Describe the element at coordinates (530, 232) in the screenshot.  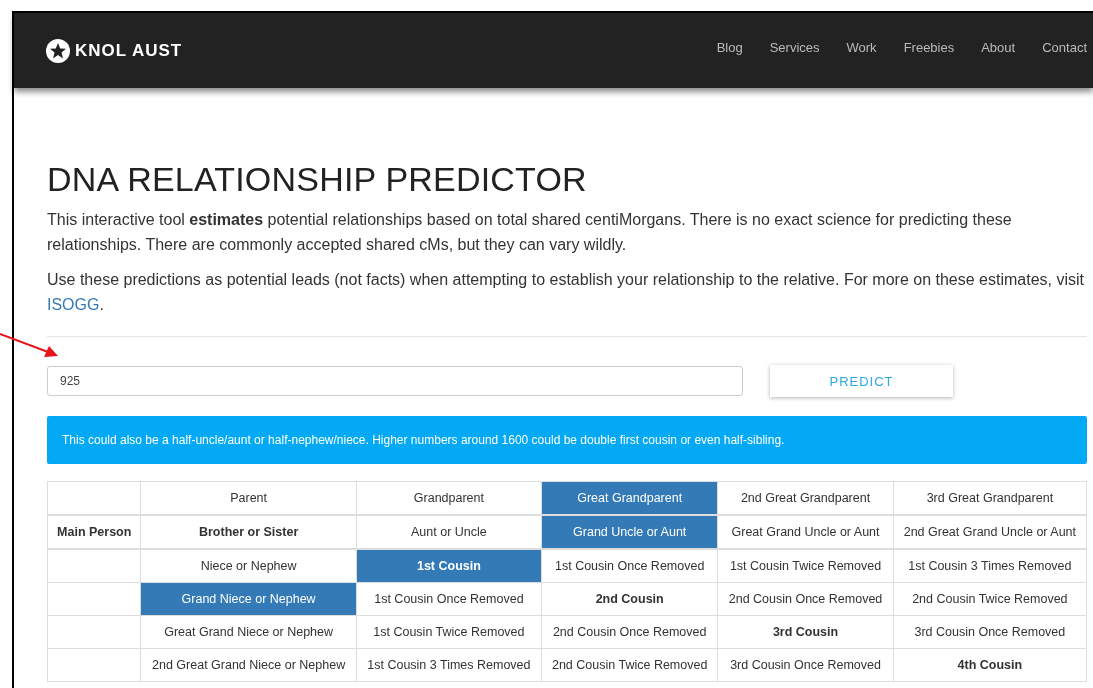
I see `intro-paragraph: This interactive tool estimates potential relationships based on total shared centiMorgans. There is no exact science for predicting these relationships. There are commonly accepted shared cMs, but they can vary wildly.` at that location.